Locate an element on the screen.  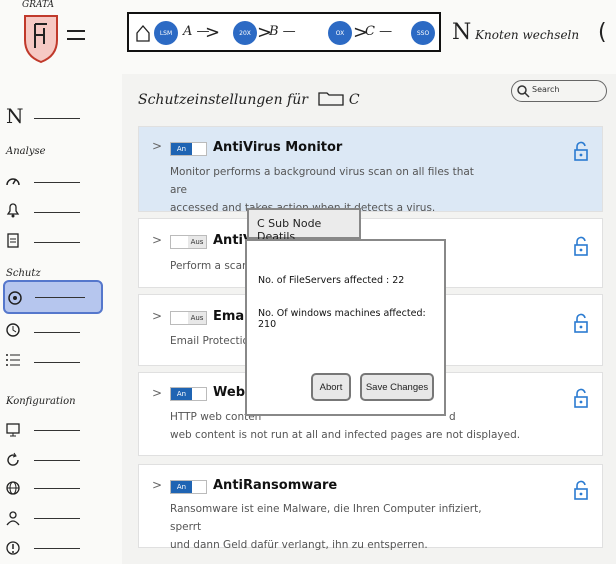
page-title-text: Schutzeinstellungen für is located at coordinates (223, 100).